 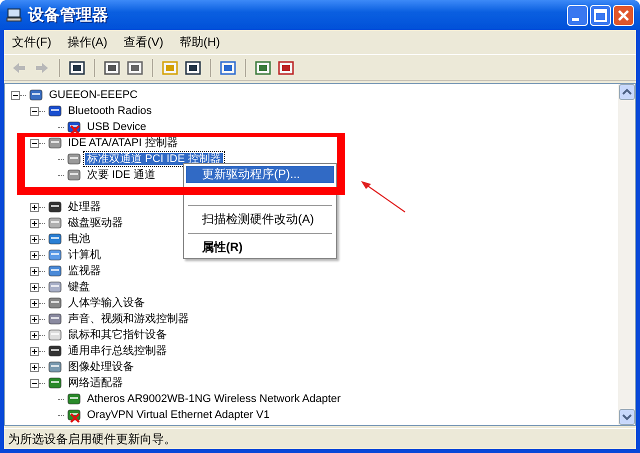 I want to click on menu-item: 查看(V), so click(x=143, y=42).